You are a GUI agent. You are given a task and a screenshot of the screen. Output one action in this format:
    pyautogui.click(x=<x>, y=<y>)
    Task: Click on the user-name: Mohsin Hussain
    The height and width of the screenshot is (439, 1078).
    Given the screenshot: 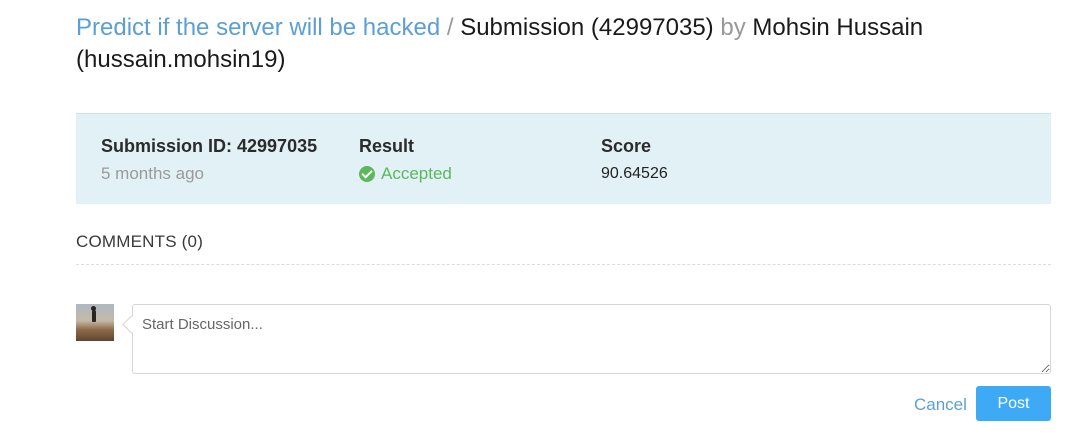 What is the action you would take?
    pyautogui.click(x=838, y=27)
    